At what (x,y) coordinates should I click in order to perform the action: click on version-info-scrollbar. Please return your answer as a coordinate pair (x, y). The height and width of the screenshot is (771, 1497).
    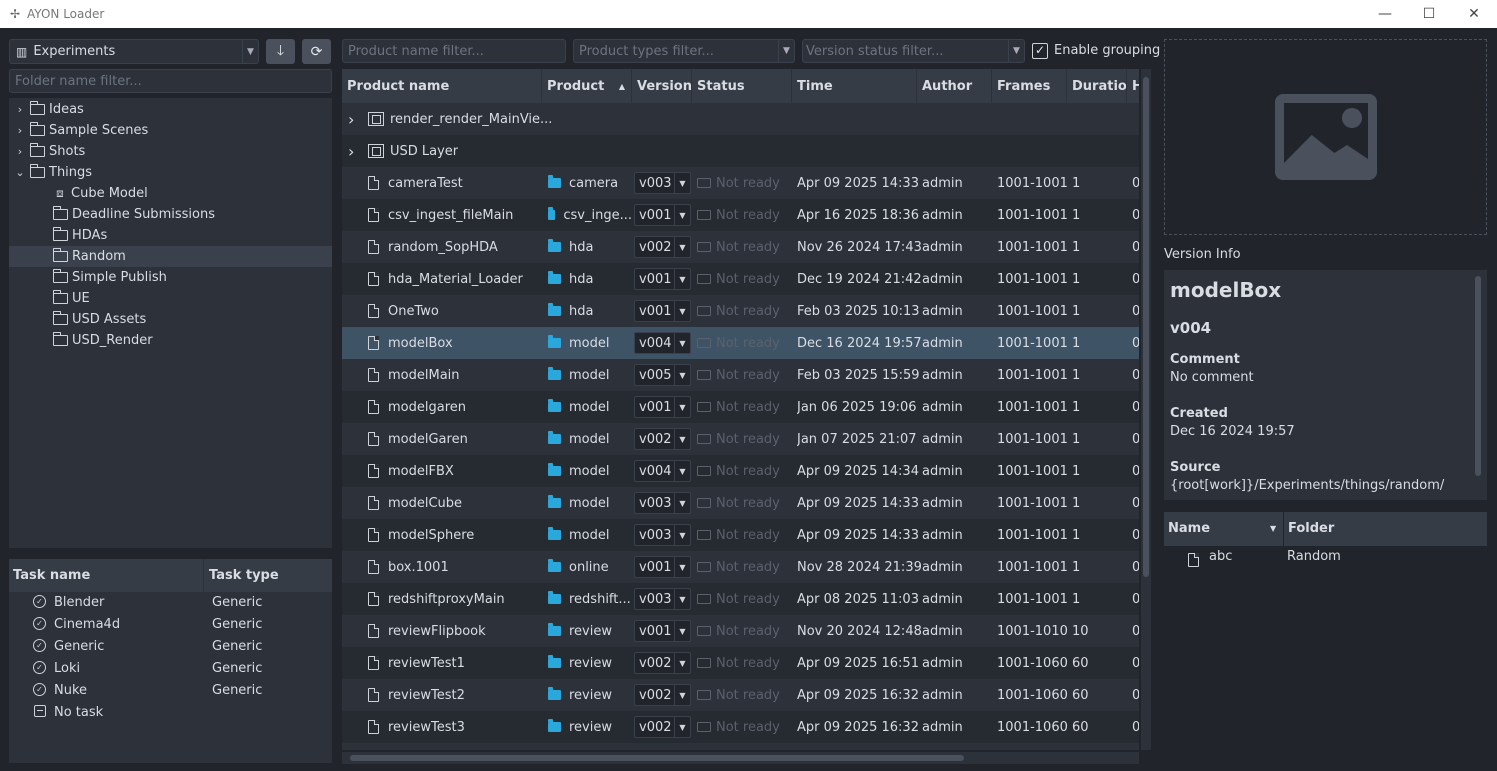
    Looking at the image, I should click on (1478, 376).